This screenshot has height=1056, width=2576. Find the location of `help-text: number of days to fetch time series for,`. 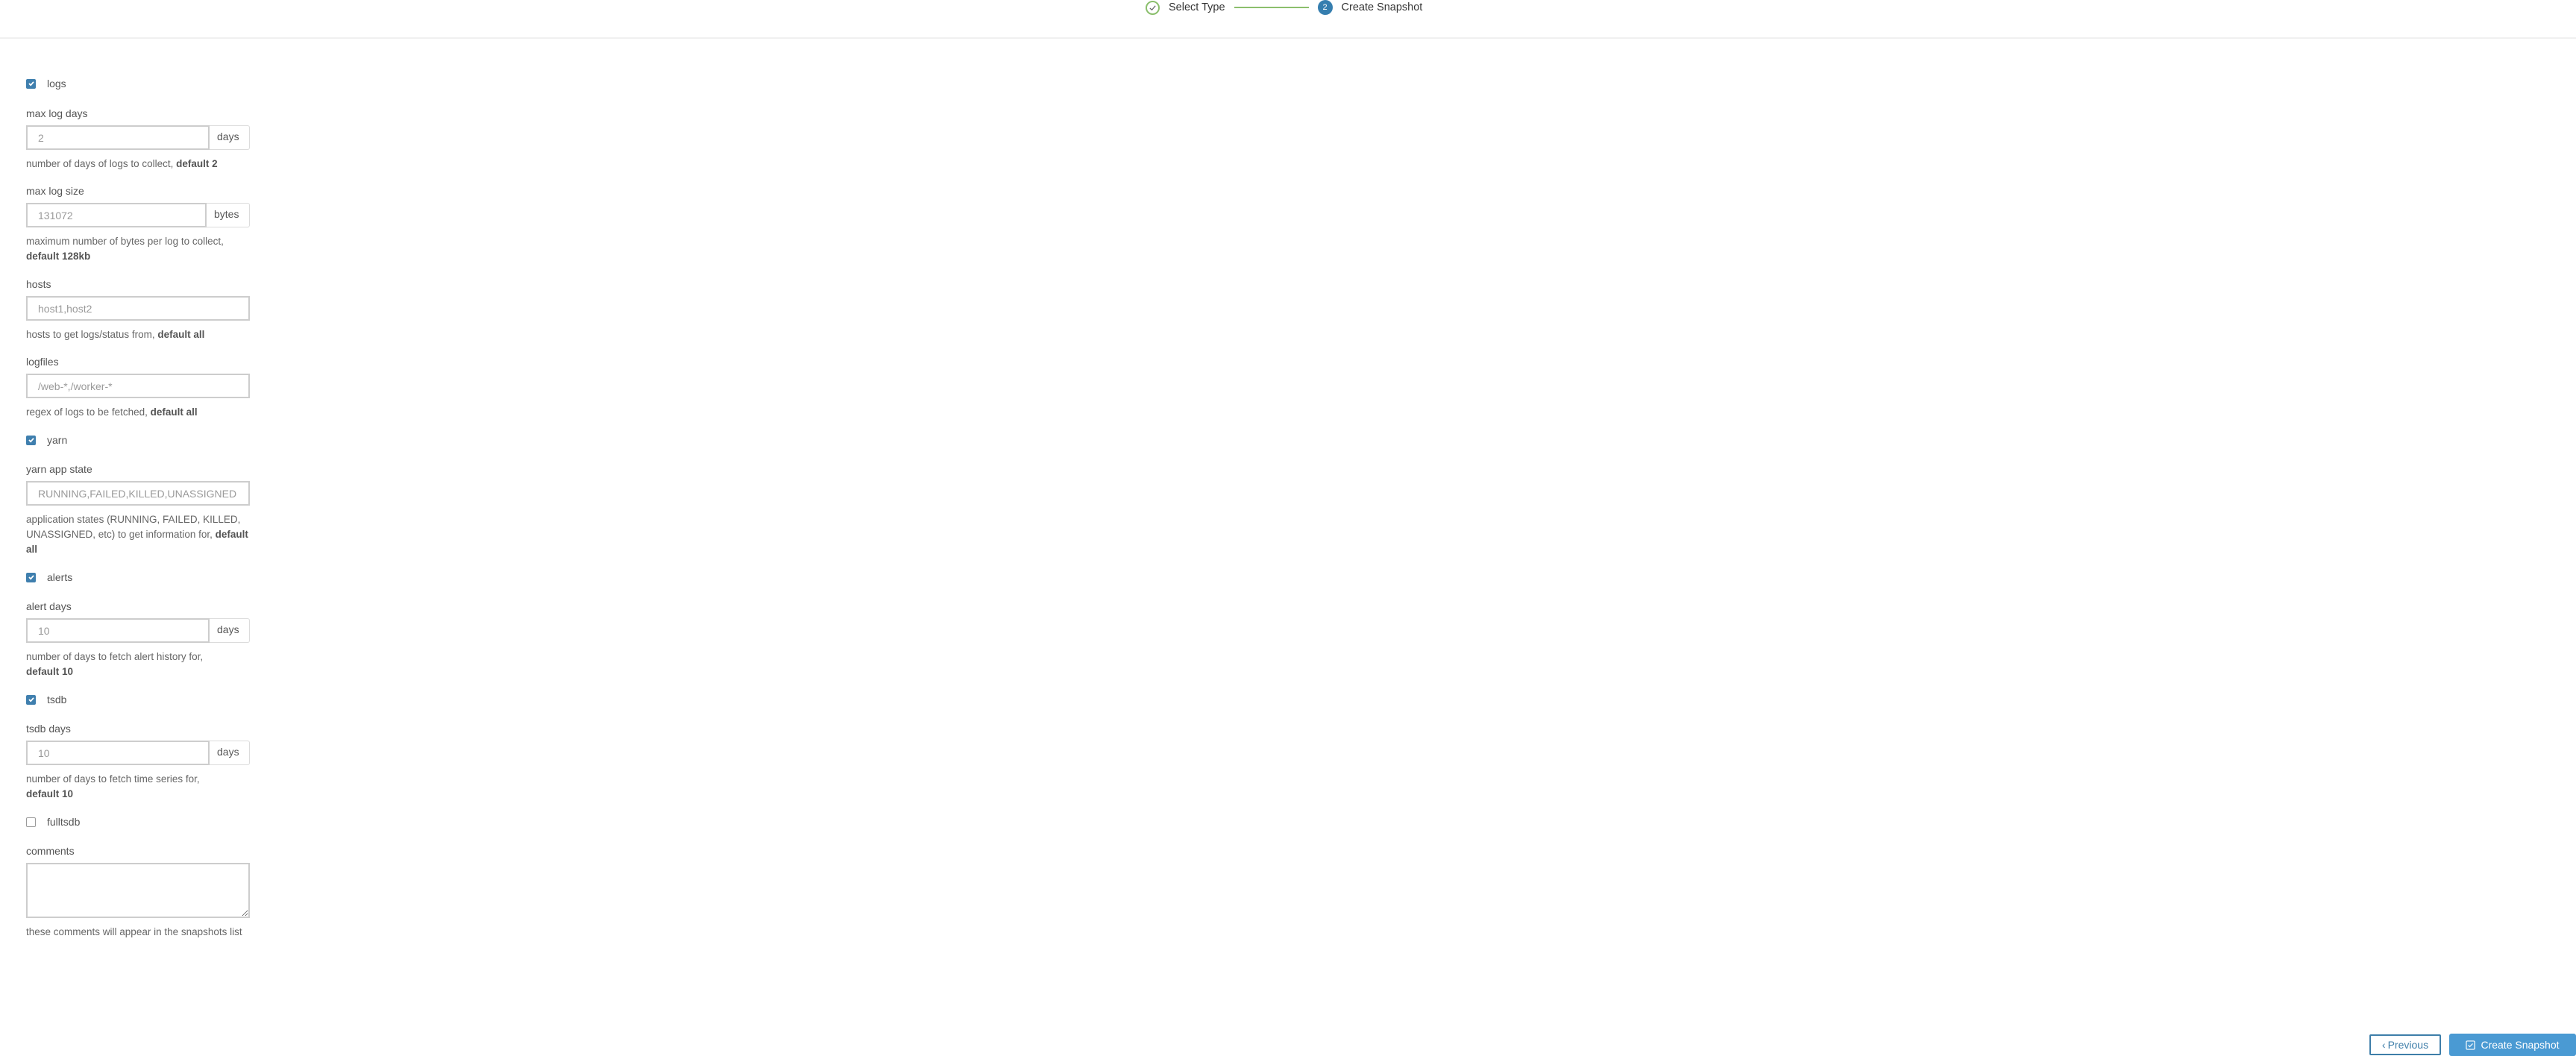

help-text: number of days to fetch time series for, is located at coordinates (113, 779).